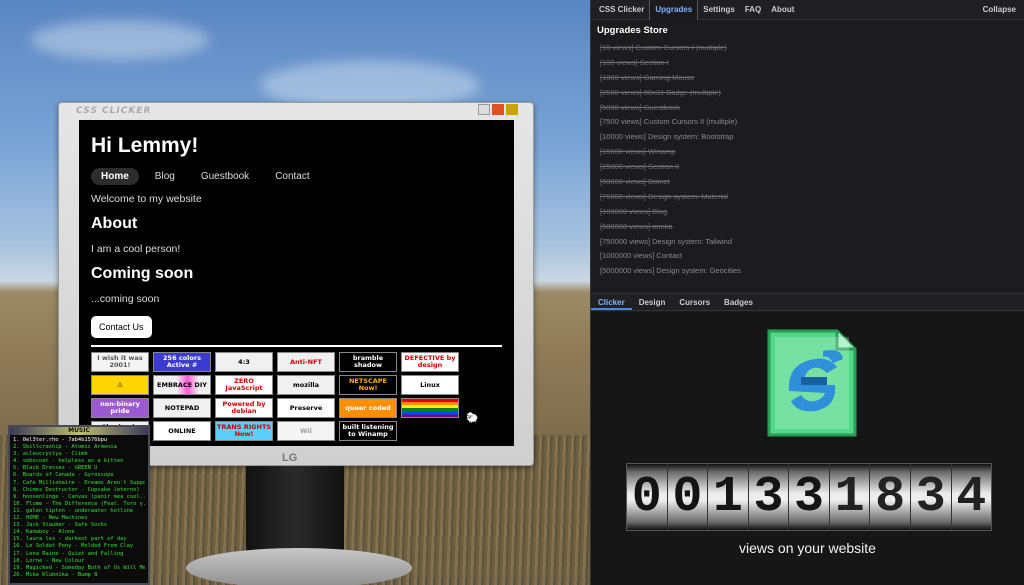 The width and height of the screenshot is (1024, 585). I want to click on upgrade-item: [25000 views] Section II, so click(807, 167).